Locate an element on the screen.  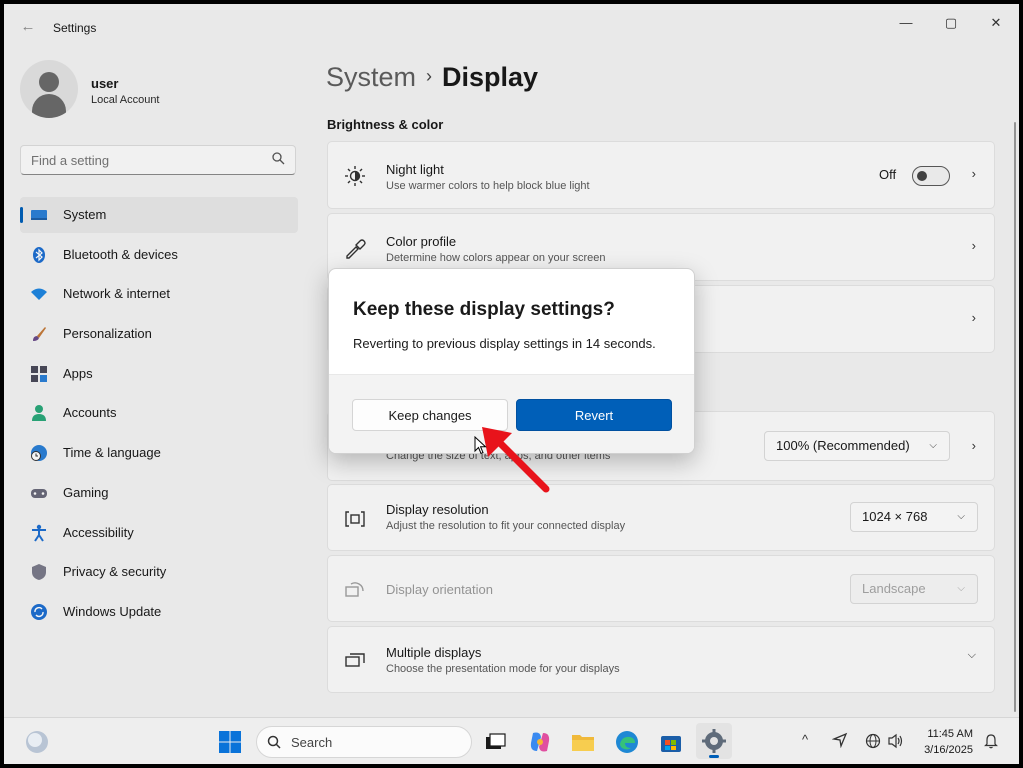
clock-time: 11:45 AM is located at coordinates (950, 734).